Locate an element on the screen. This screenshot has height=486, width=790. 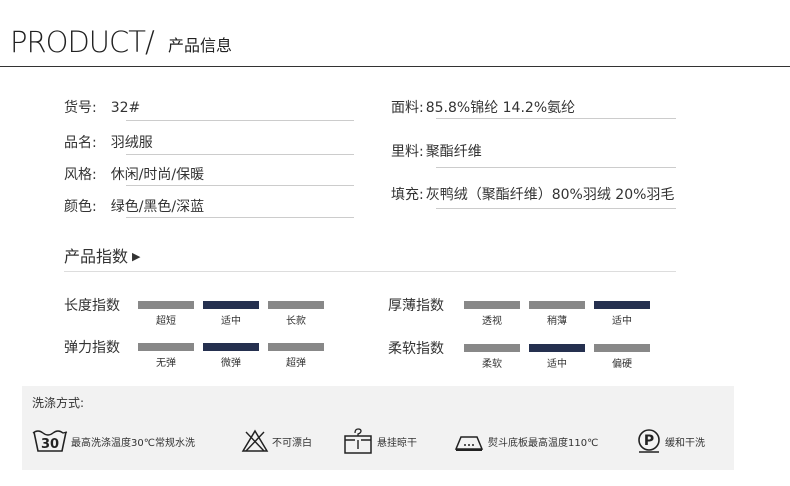
field-lining: 里料: 聚酯纤维 is located at coordinates (436, 152).